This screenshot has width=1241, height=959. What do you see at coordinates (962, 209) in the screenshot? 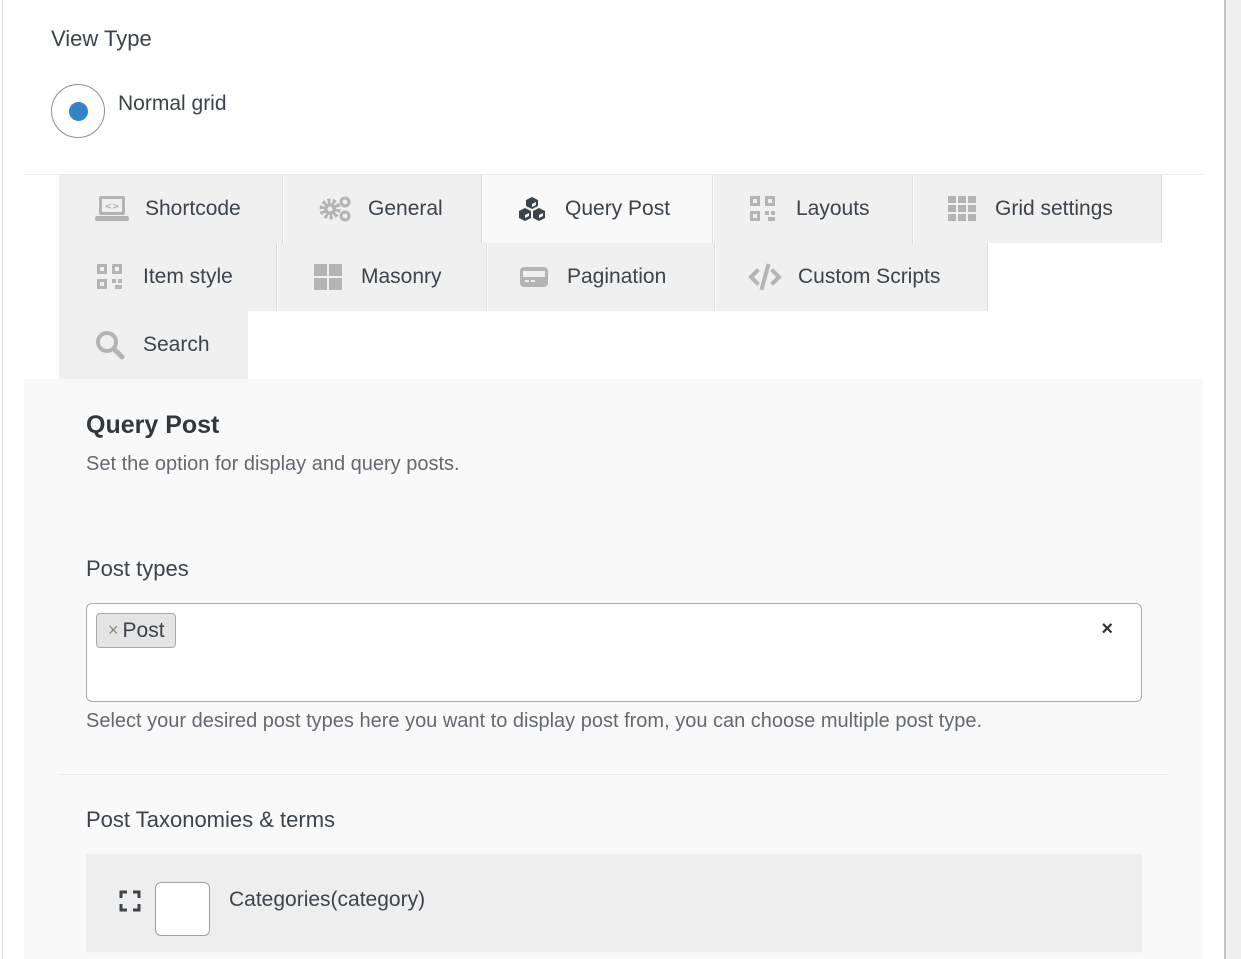
I see `th-grid-icon` at bounding box center [962, 209].